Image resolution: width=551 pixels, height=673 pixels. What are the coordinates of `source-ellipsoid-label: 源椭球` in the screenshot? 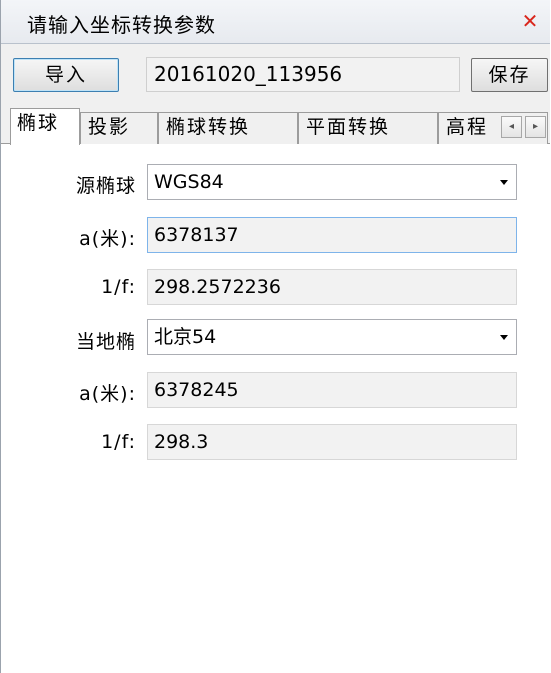 It's located at (105, 186).